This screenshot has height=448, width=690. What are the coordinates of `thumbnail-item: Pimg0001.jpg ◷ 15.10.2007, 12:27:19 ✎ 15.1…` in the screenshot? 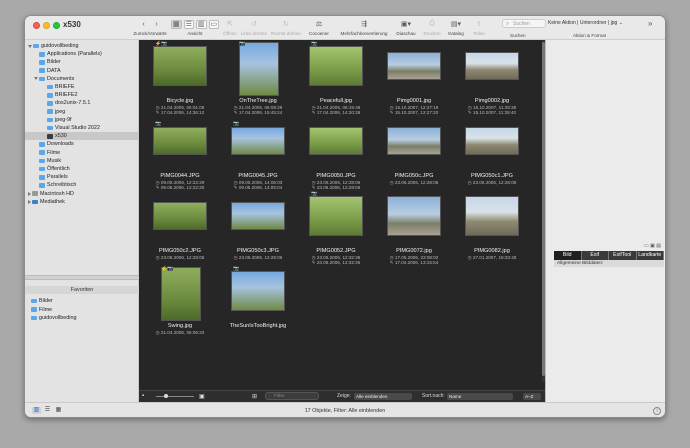 It's located at (414, 78).